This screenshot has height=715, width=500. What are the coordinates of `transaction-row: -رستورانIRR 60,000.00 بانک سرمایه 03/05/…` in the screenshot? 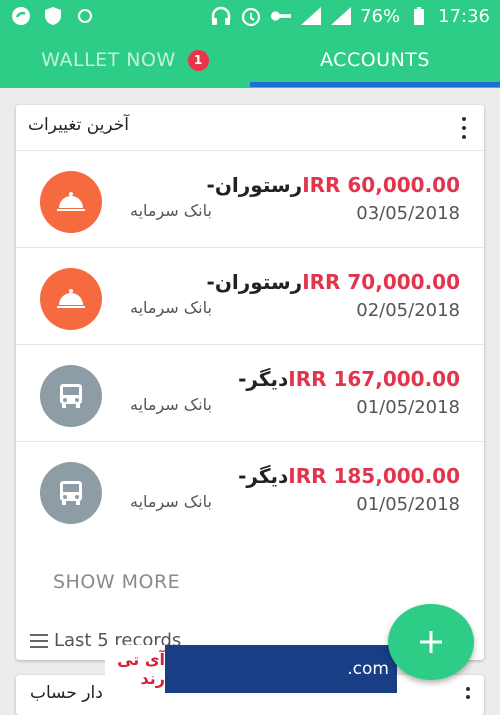 It's located at (250, 198).